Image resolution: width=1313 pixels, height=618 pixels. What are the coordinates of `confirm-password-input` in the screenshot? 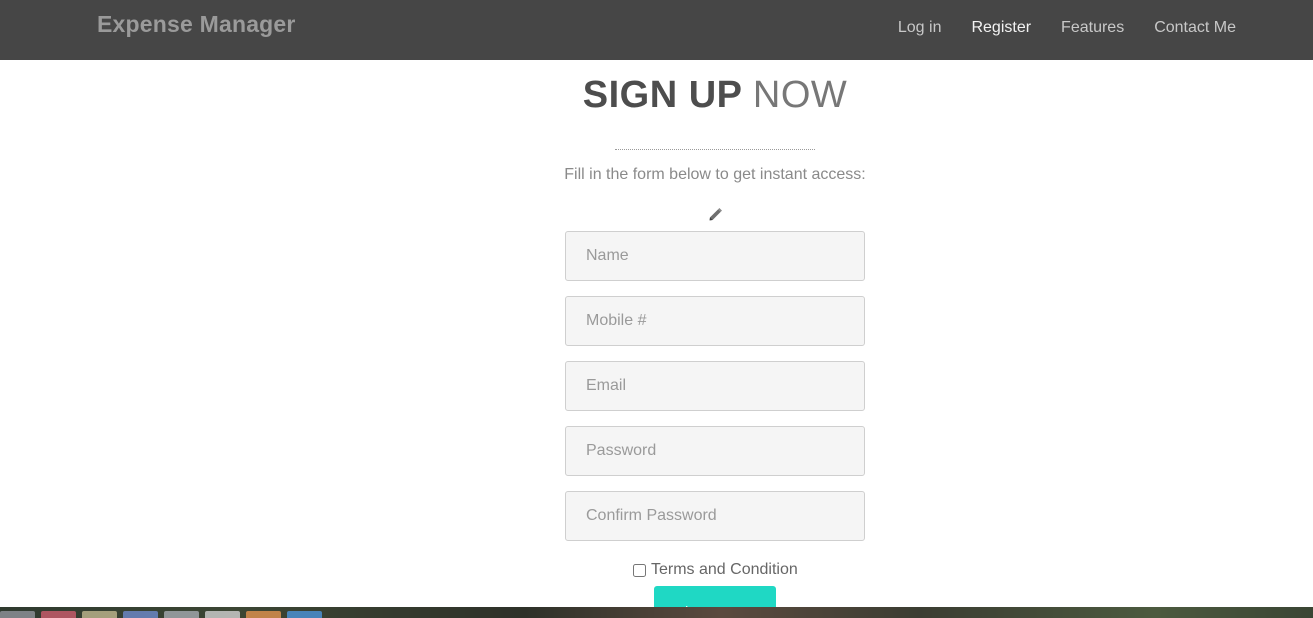 It's located at (715, 516).